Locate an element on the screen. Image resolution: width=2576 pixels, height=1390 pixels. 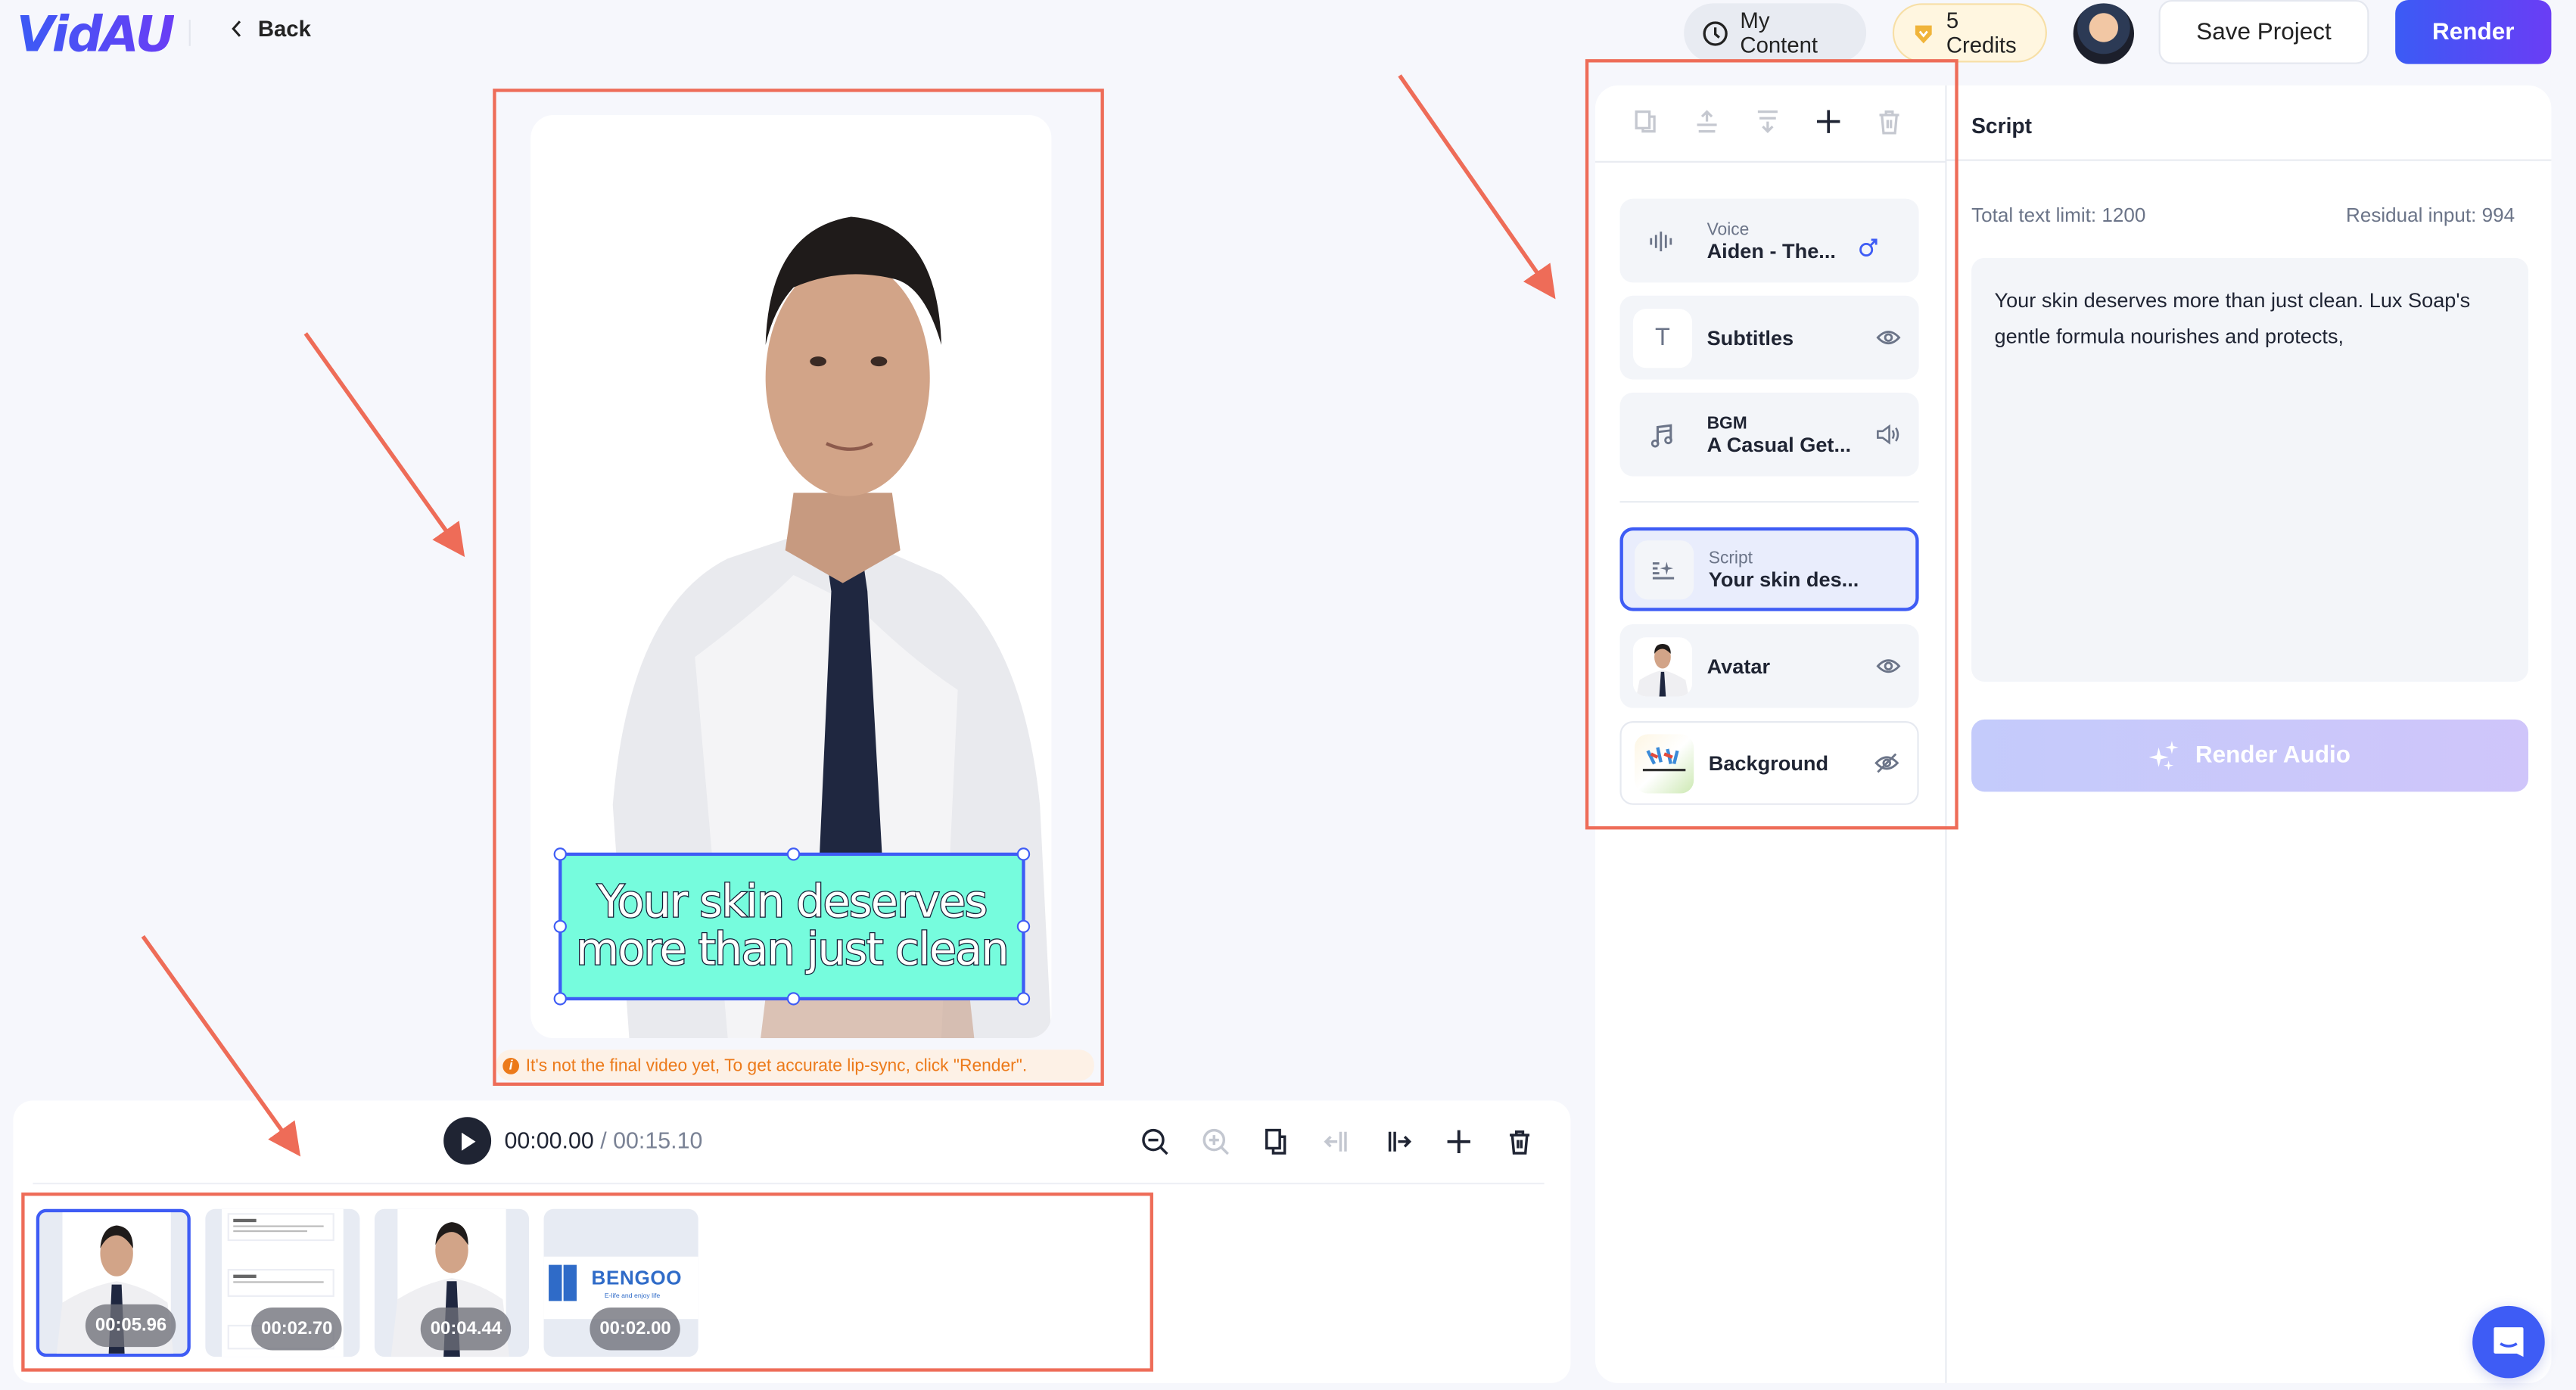
plus-icon is located at coordinates (1458, 1141).